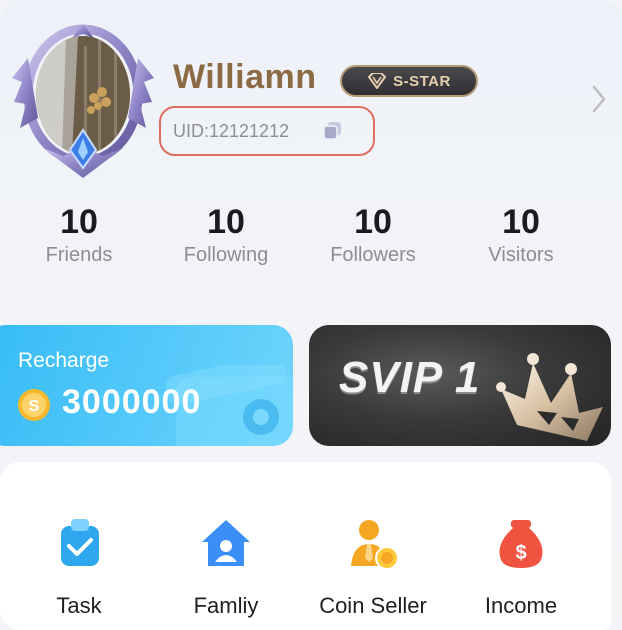  I want to click on recharge-card: Recharge S 3000000, so click(146, 385).